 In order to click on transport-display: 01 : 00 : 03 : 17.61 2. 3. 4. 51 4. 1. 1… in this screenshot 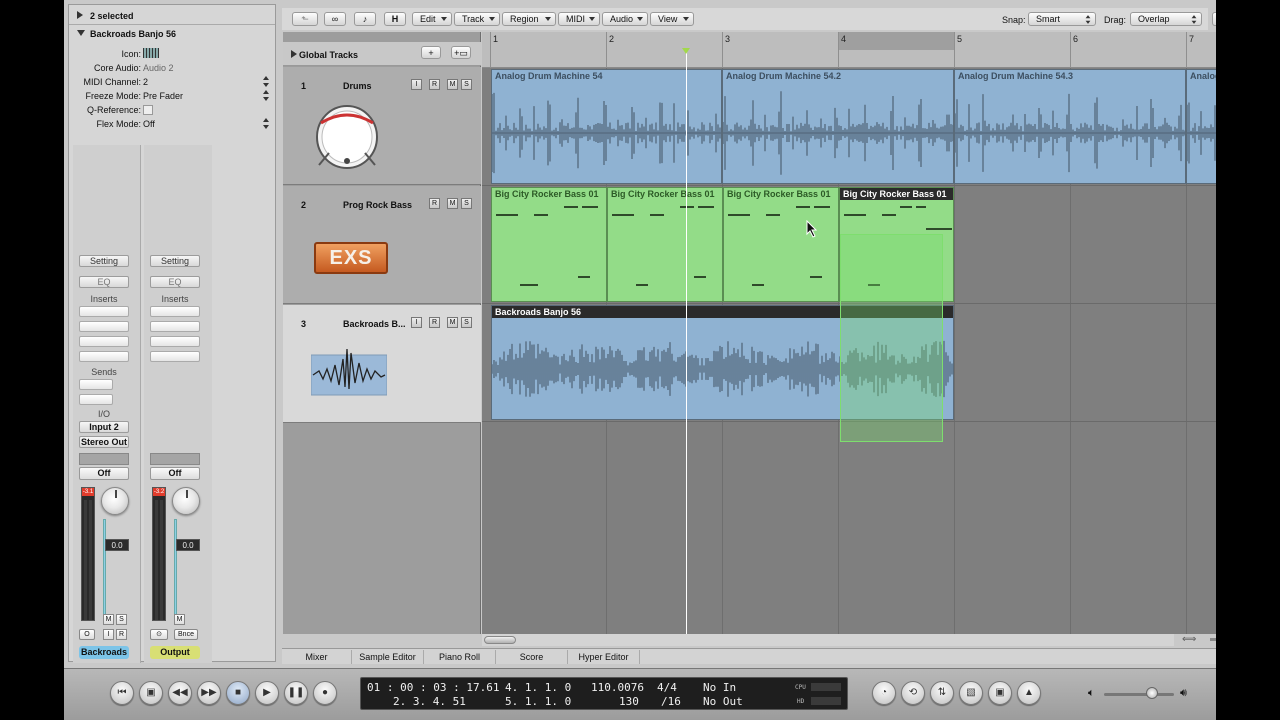, I will do `click(604, 693)`.